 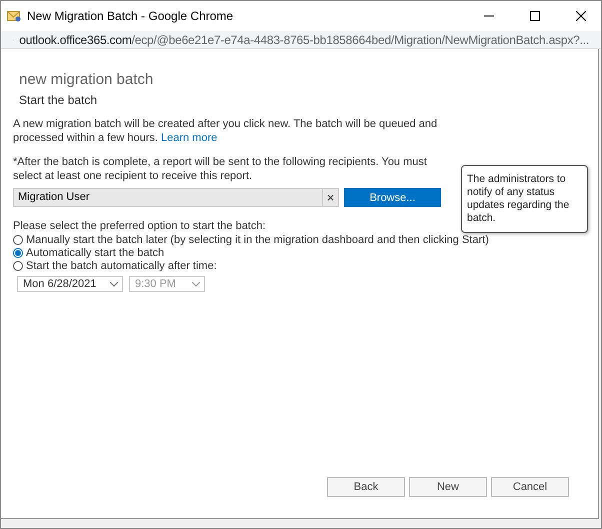 What do you see at coordinates (297, 266) in the screenshot?
I see `radio-option: Start the batch automatically after time:` at bounding box center [297, 266].